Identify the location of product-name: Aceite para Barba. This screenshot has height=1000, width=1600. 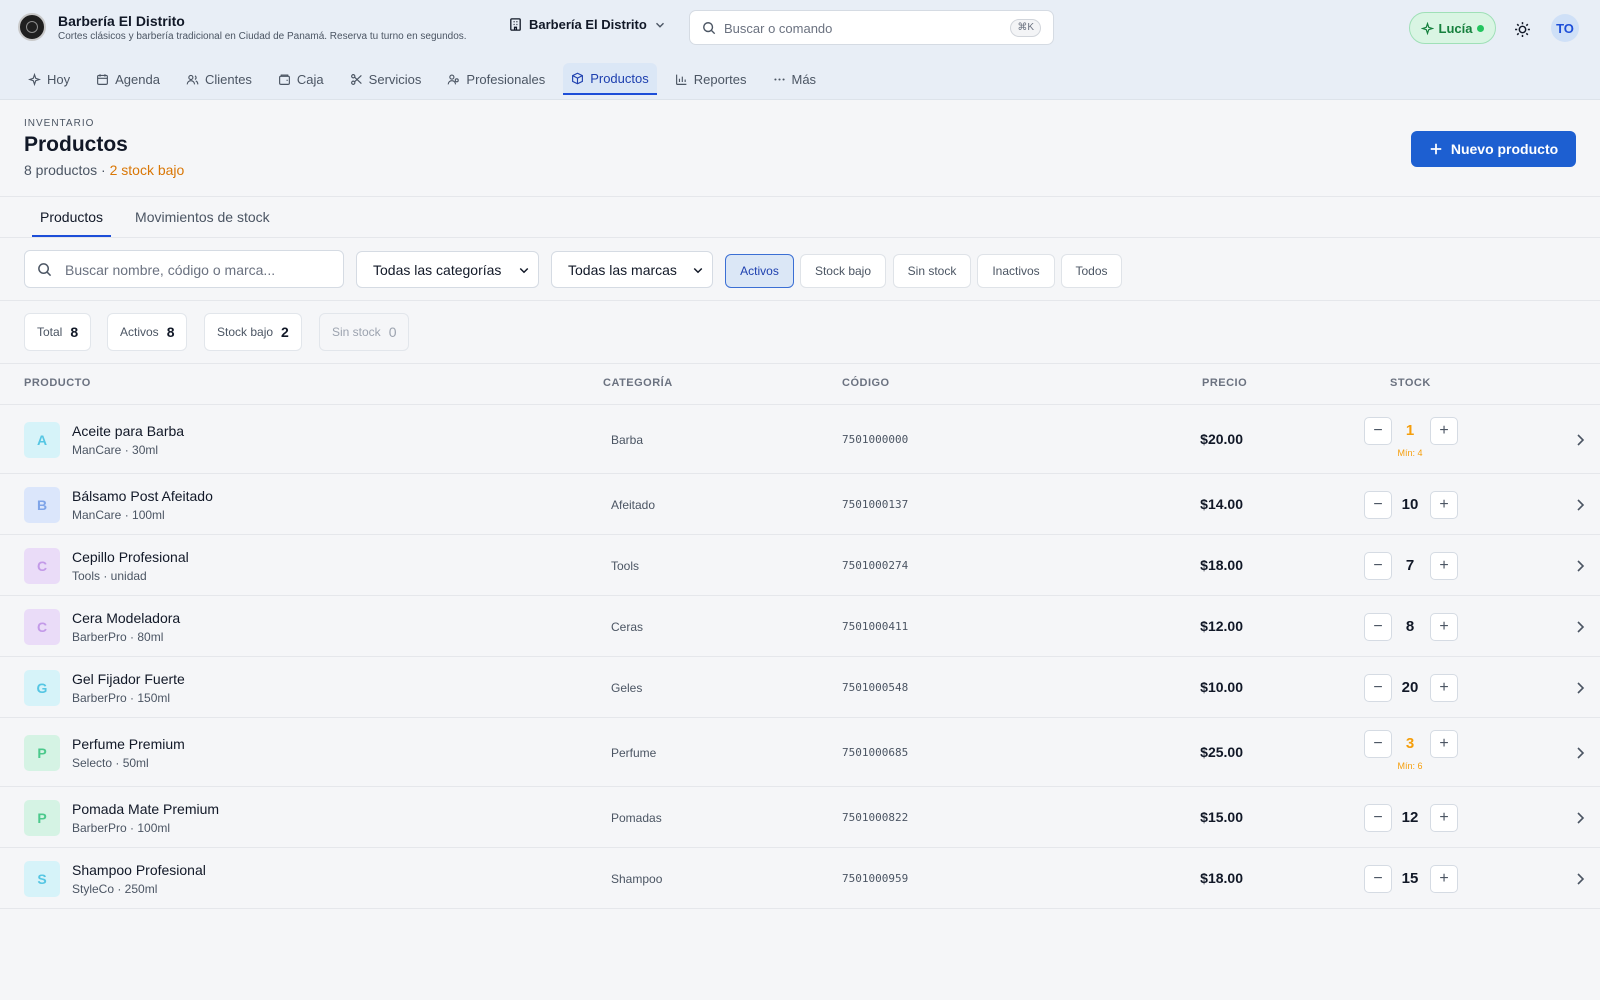
(128, 430).